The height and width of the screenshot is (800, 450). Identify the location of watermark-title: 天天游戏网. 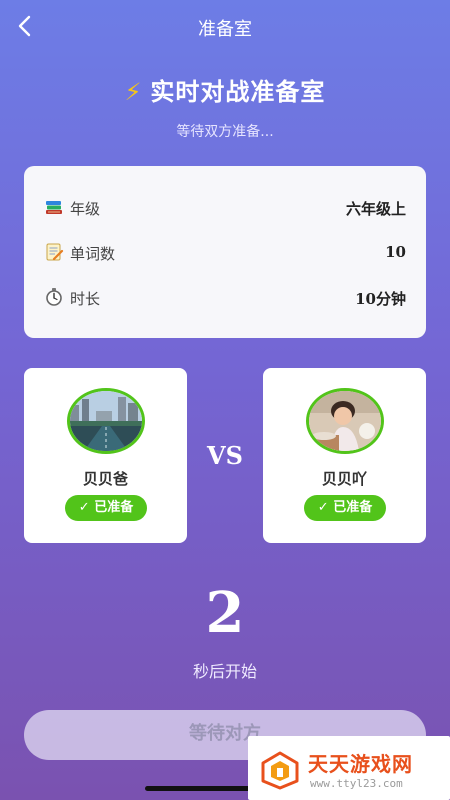
(360, 764).